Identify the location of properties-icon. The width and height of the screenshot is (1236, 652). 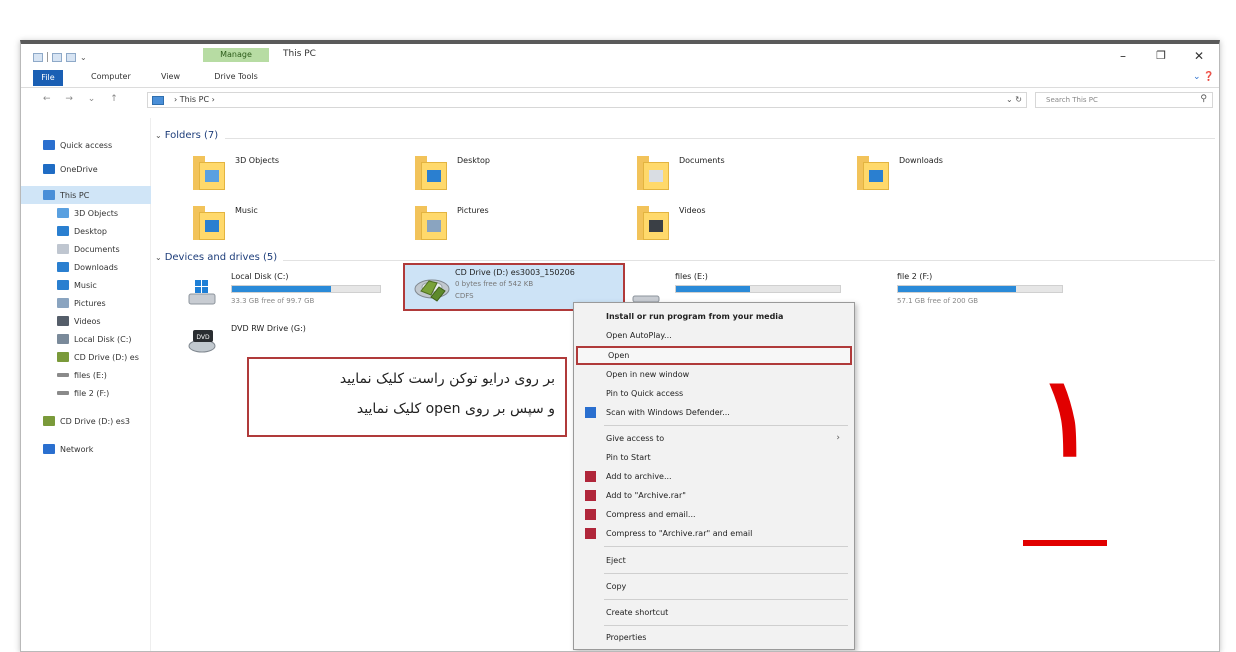
(38, 57).